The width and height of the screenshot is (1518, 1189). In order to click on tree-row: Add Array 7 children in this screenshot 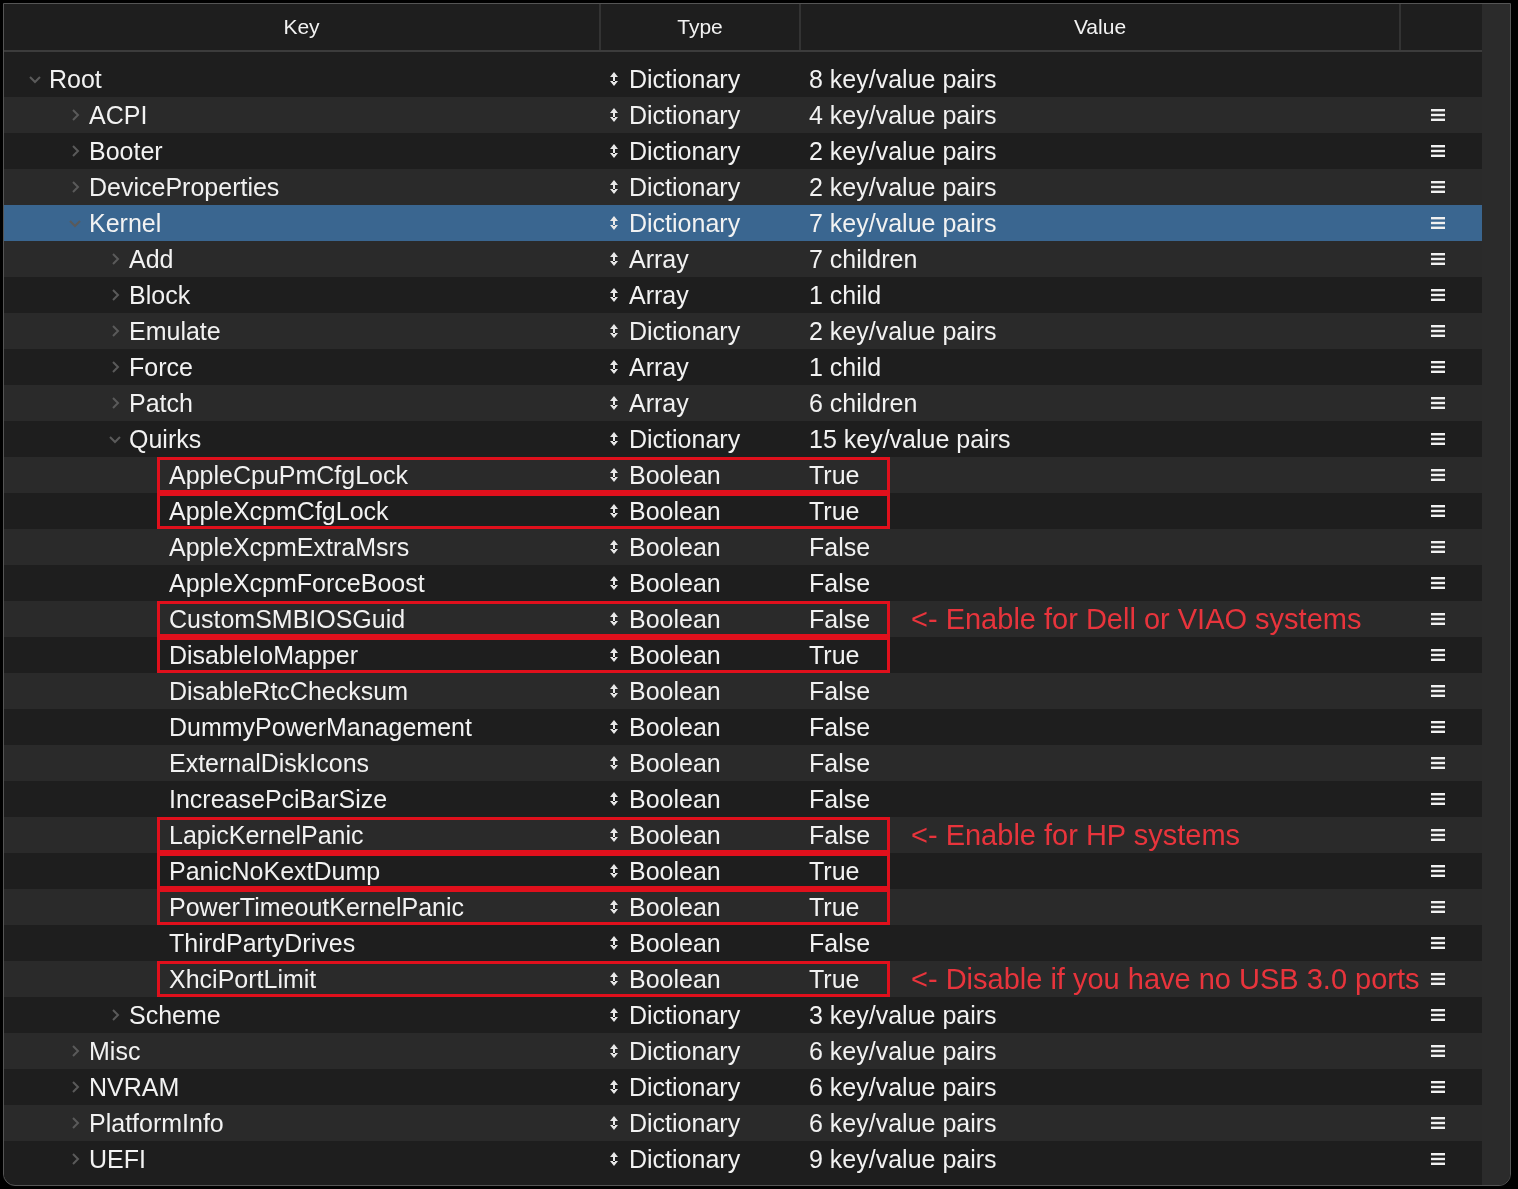, I will do `click(743, 259)`.